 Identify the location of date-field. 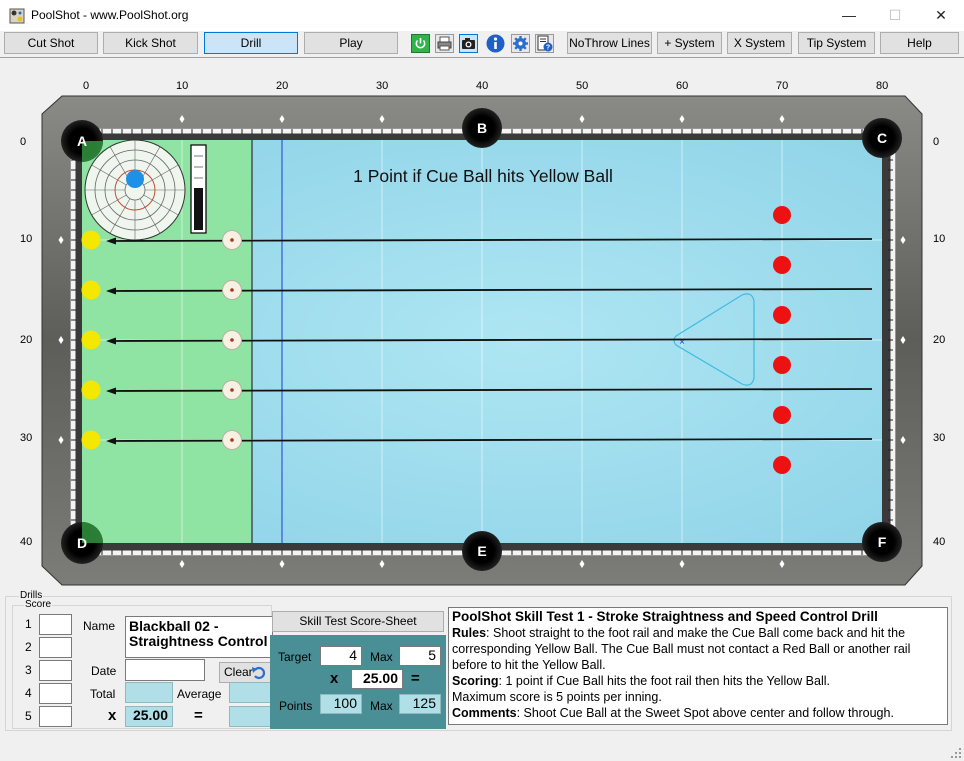
(165, 670).